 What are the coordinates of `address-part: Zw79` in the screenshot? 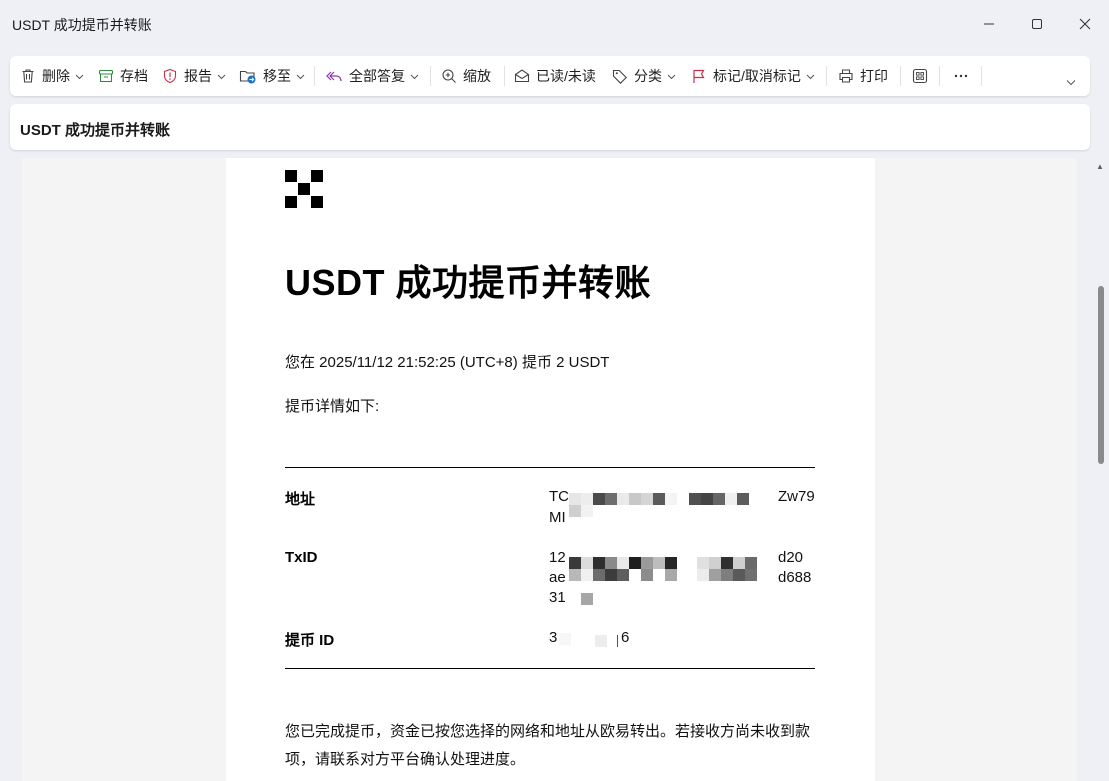 It's located at (796, 496).